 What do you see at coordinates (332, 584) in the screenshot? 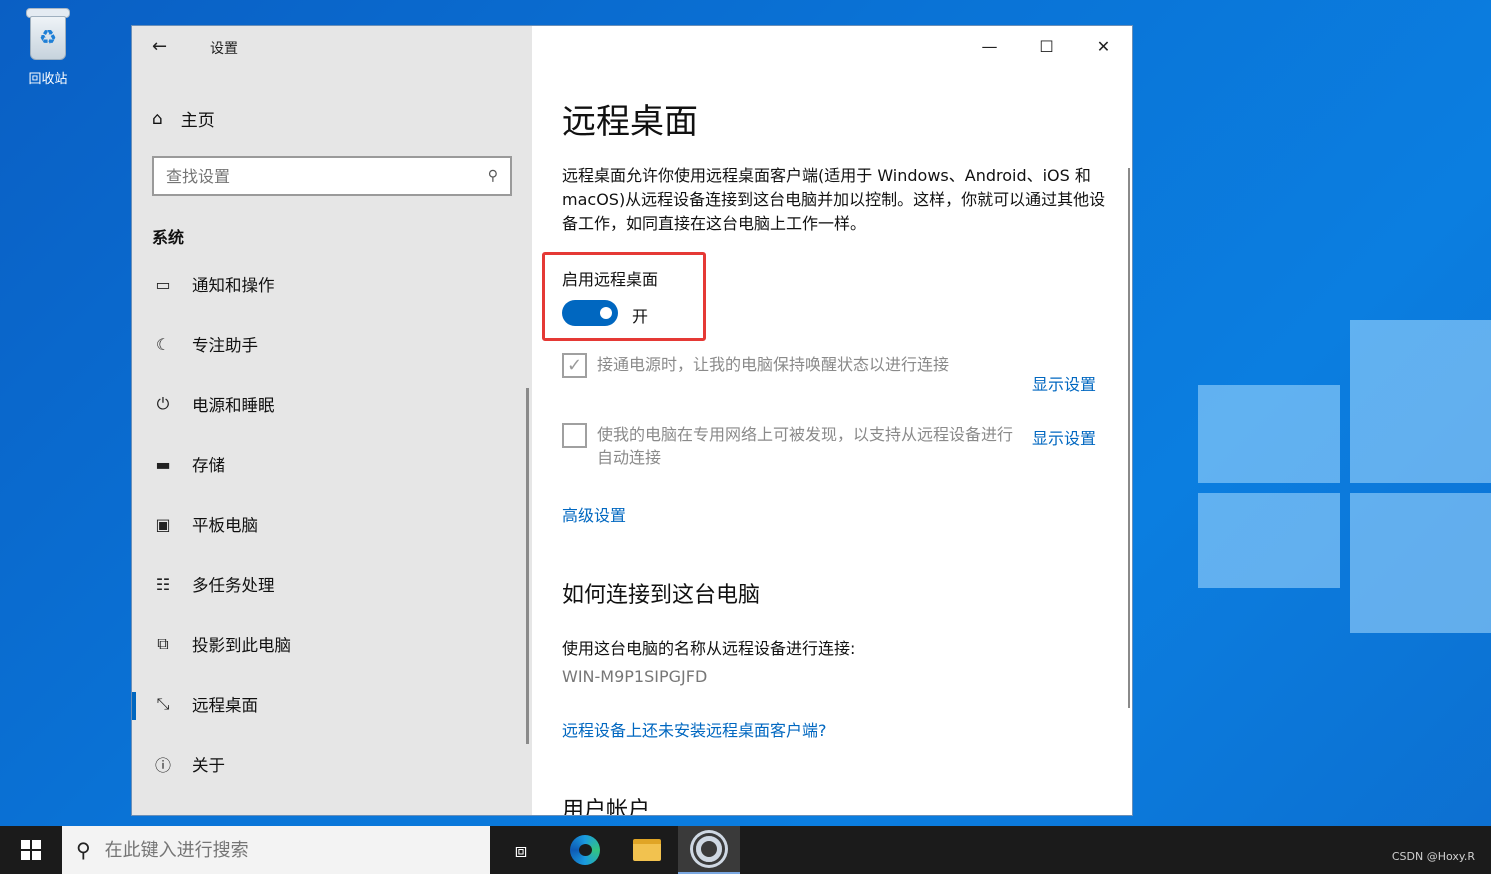
I see `nav-item-multitasking: ☷ 多任务处理` at bounding box center [332, 584].